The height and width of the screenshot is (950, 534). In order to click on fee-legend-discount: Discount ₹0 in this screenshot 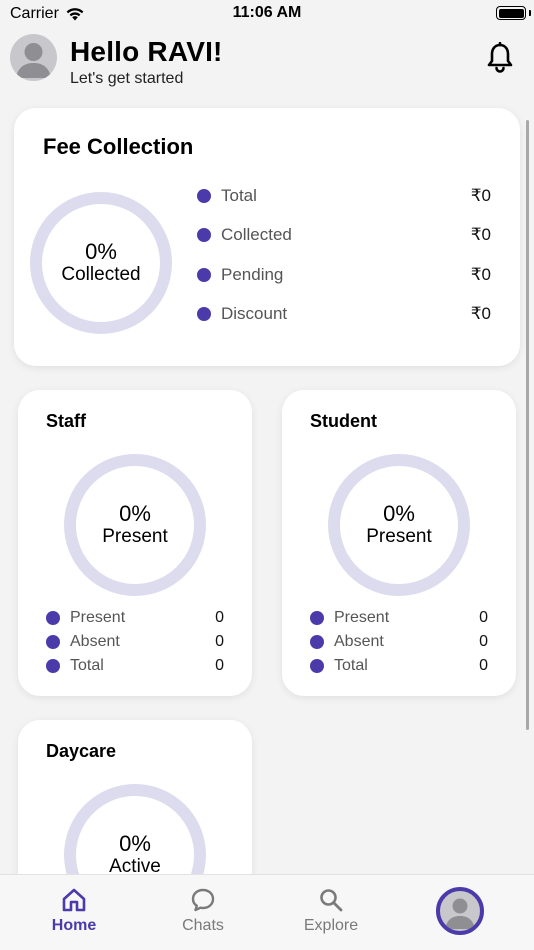, I will do `click(344, 314)`.